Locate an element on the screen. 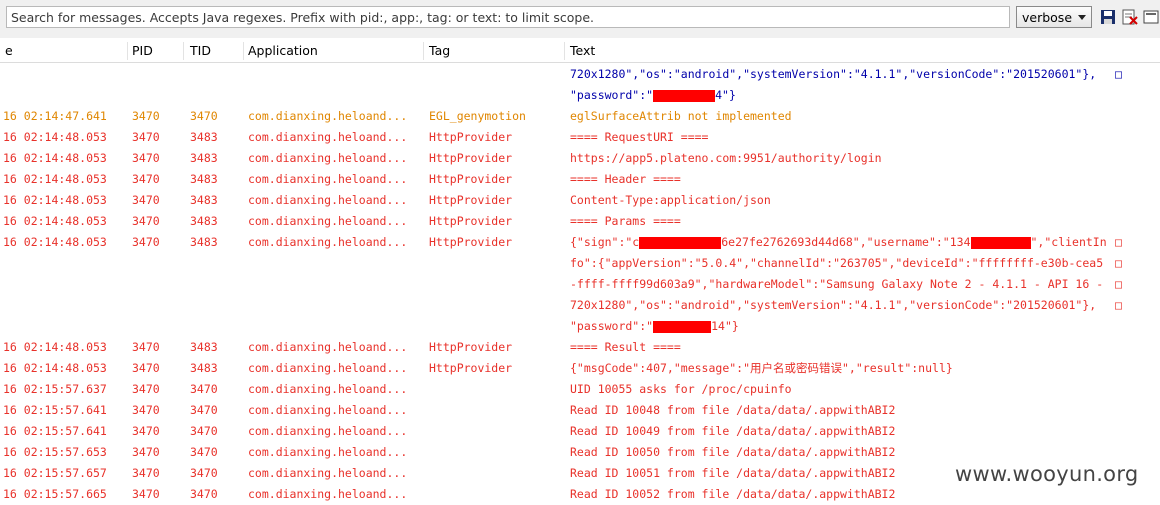 Image resolution: width=1160 pixels, height=505 pixels. log-row: "password":" 14"} is located at coordinates (580, 326).